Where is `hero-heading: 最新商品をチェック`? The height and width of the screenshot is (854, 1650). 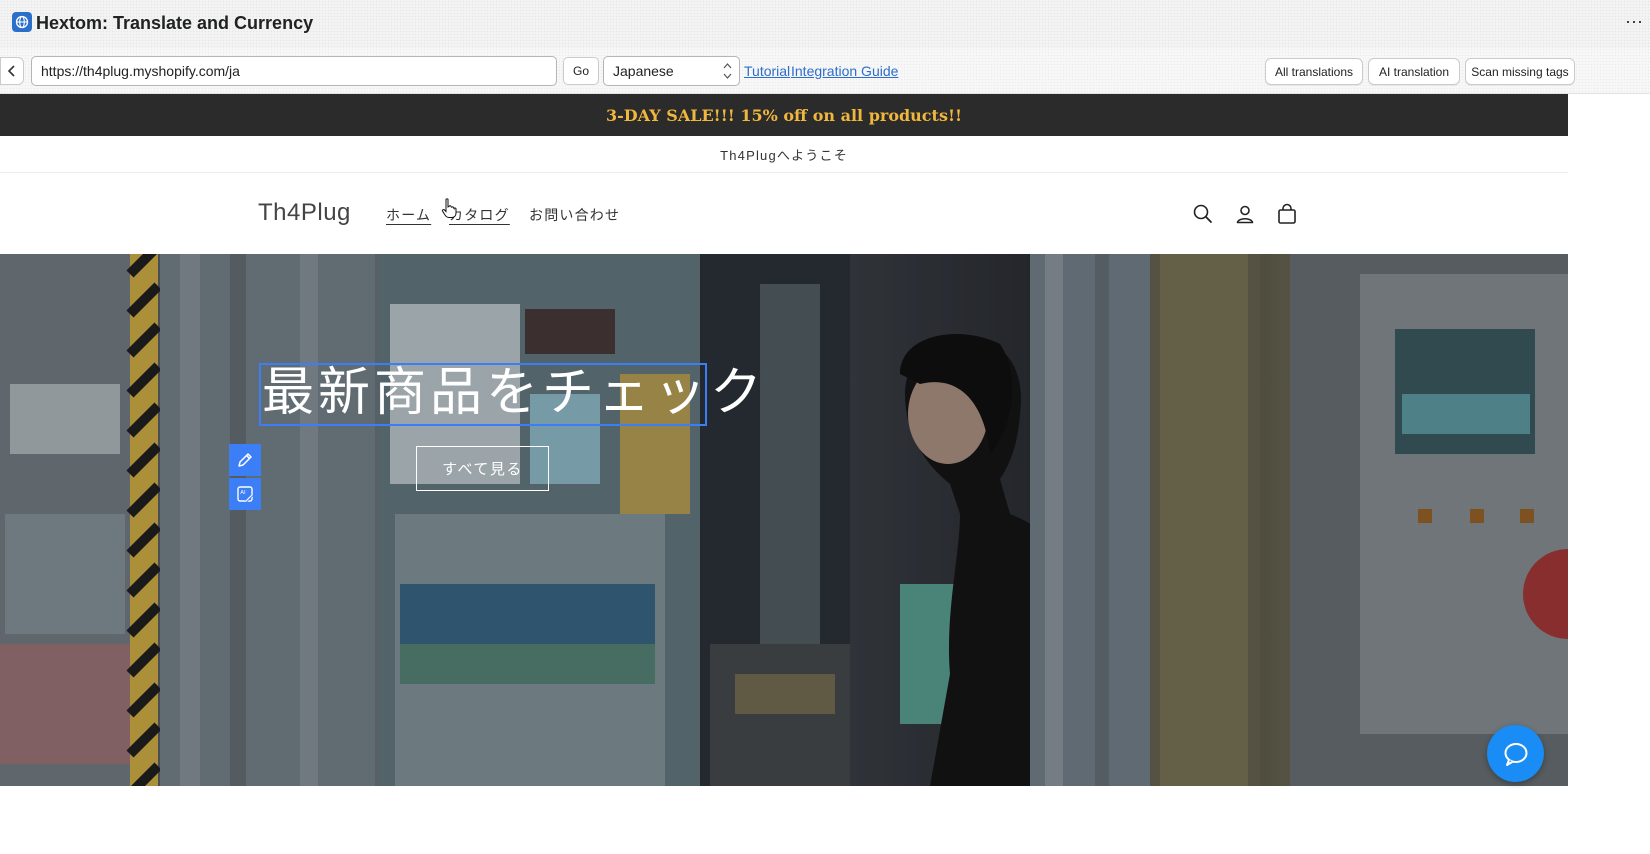
hero-heading: 最新商品をチェック is located at coordinates (514, 393).